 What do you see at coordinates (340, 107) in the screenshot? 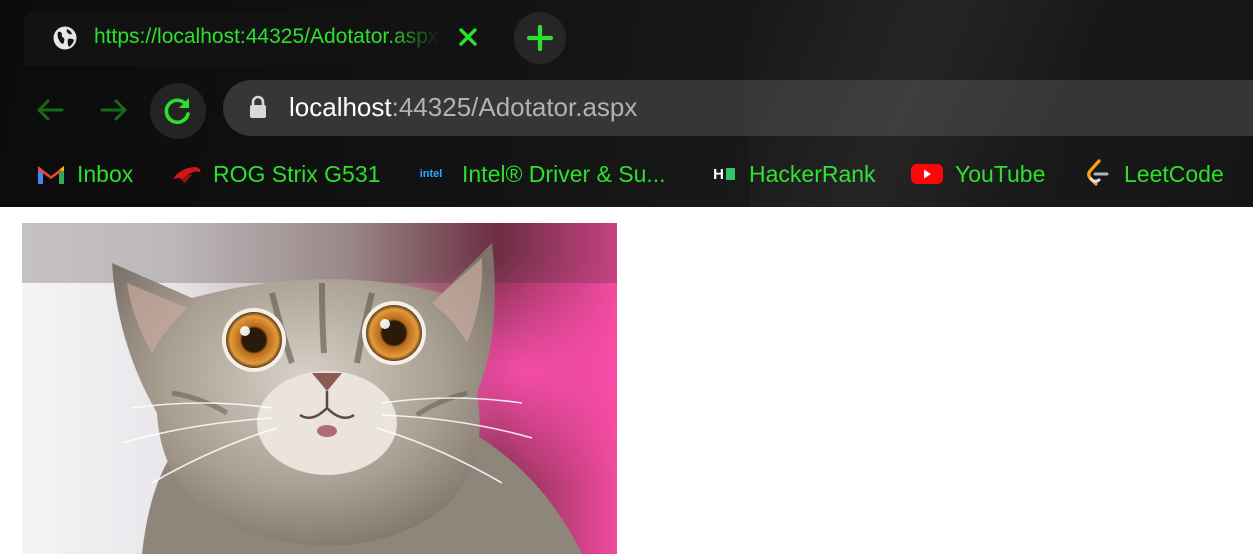
I see `url-host: localhost` at bounding box center [340, 107].